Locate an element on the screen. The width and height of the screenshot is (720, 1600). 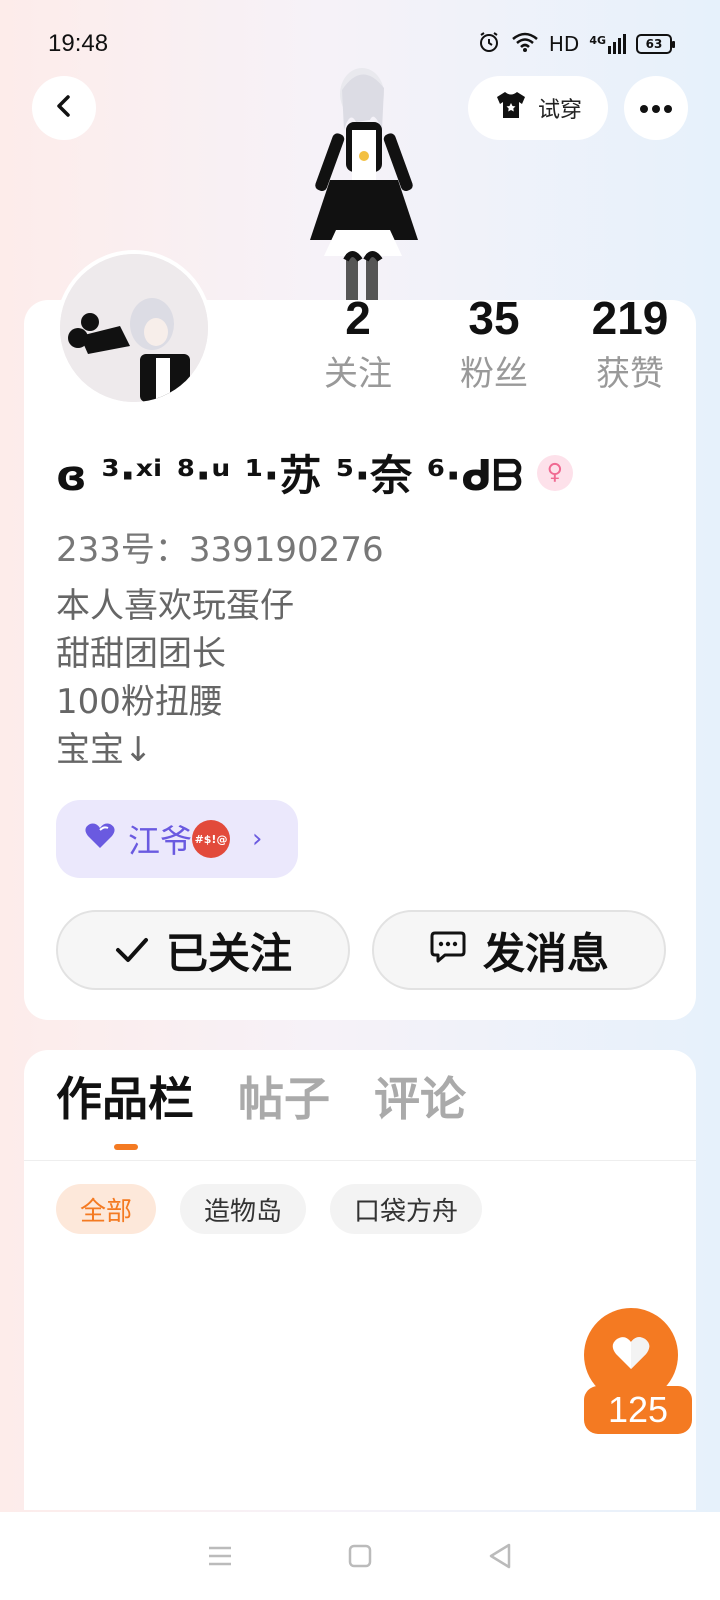
send-message-button: 发消息 is located at coordinates (519, 950).